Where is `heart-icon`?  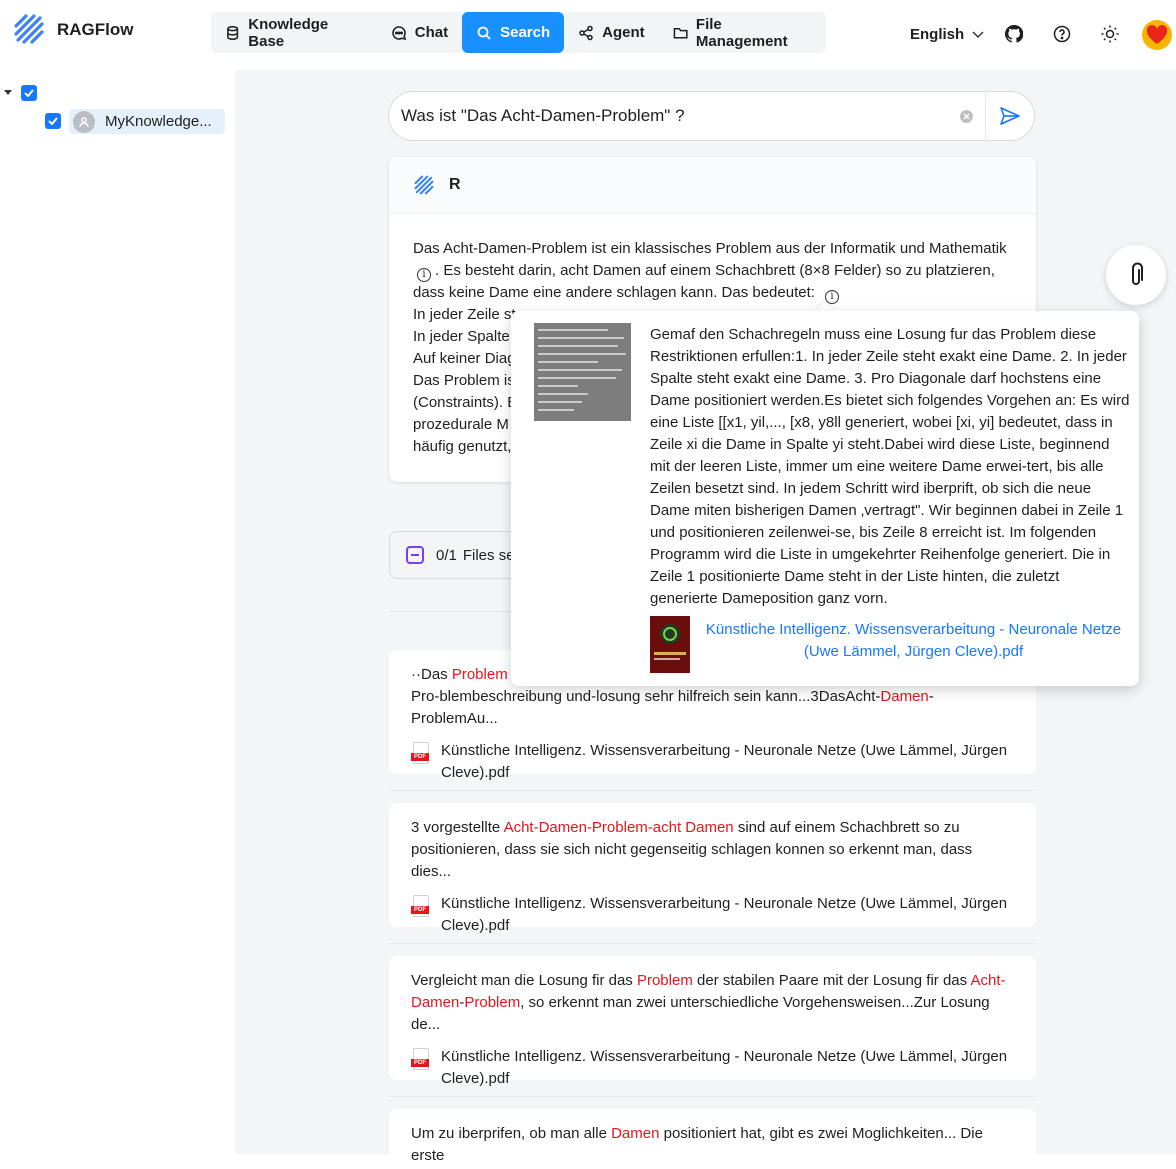
heart-icon is located at coordinates (1157, 34).